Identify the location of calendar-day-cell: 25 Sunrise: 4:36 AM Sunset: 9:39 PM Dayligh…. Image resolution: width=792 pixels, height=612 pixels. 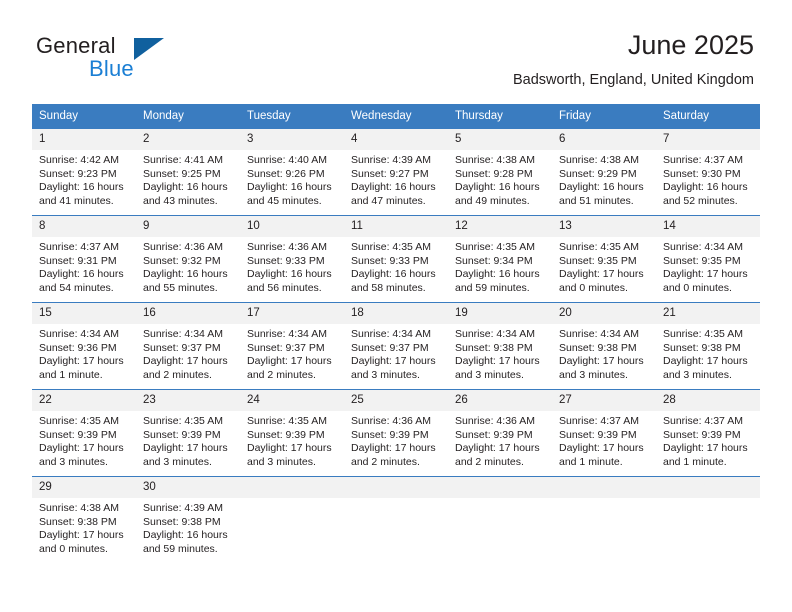
(396, 433).